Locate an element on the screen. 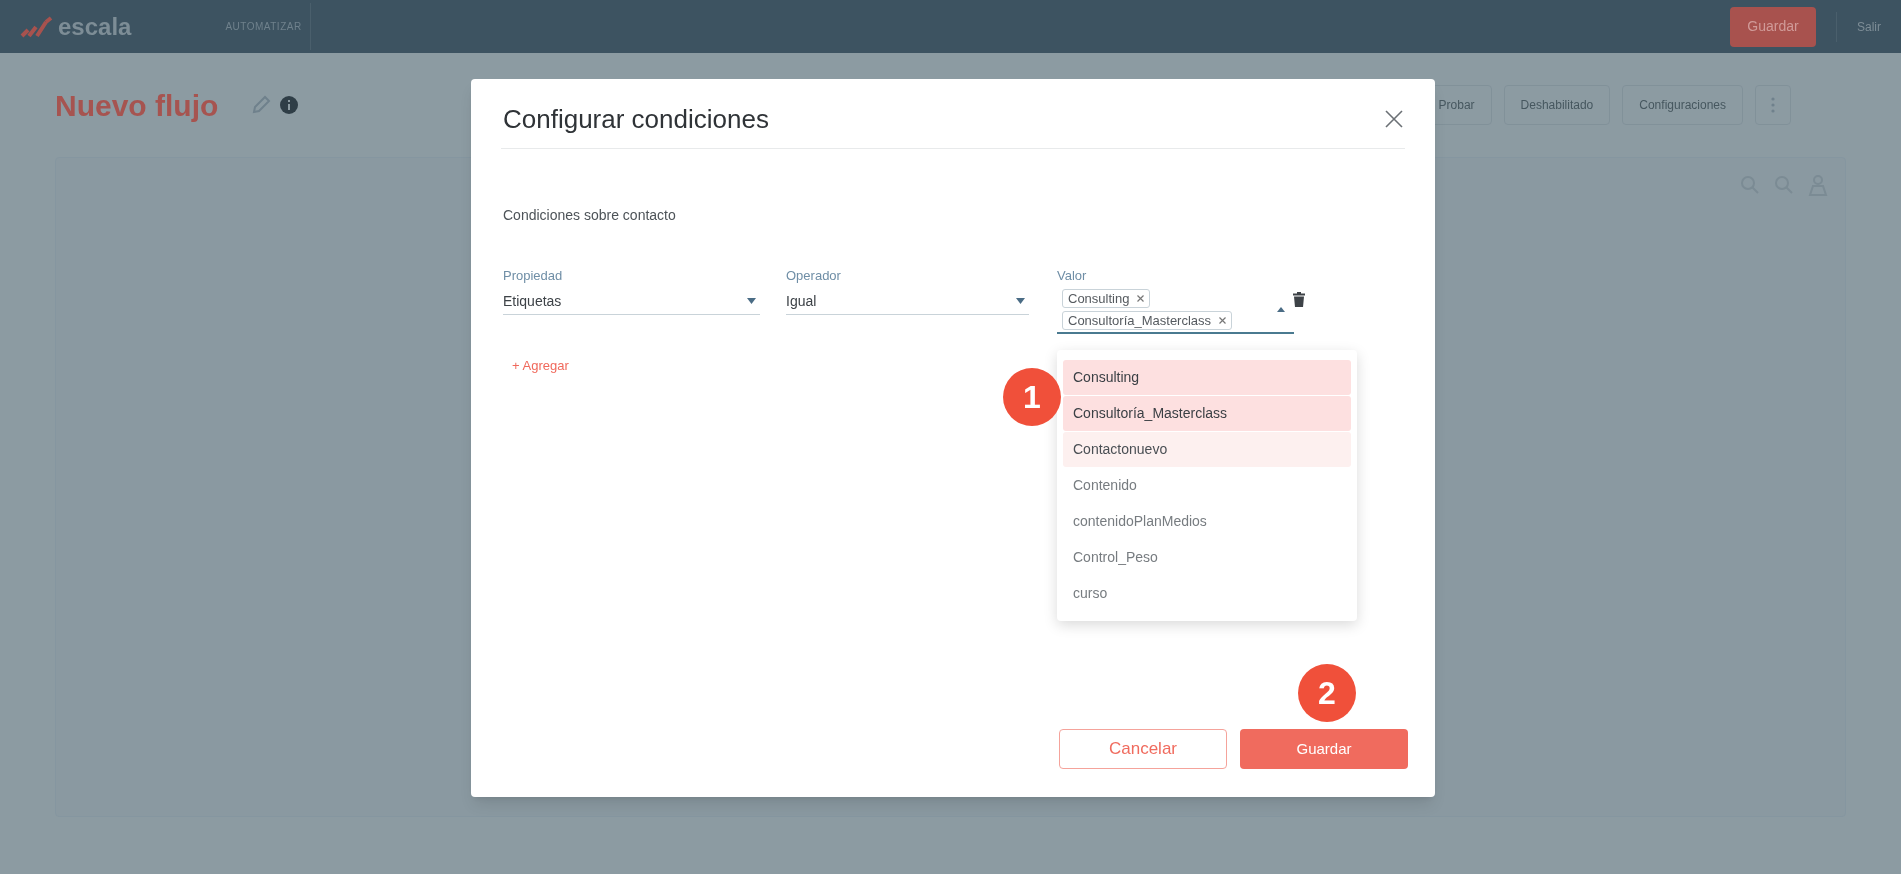  caret-up-icon is located at coordinates (1281, 309).